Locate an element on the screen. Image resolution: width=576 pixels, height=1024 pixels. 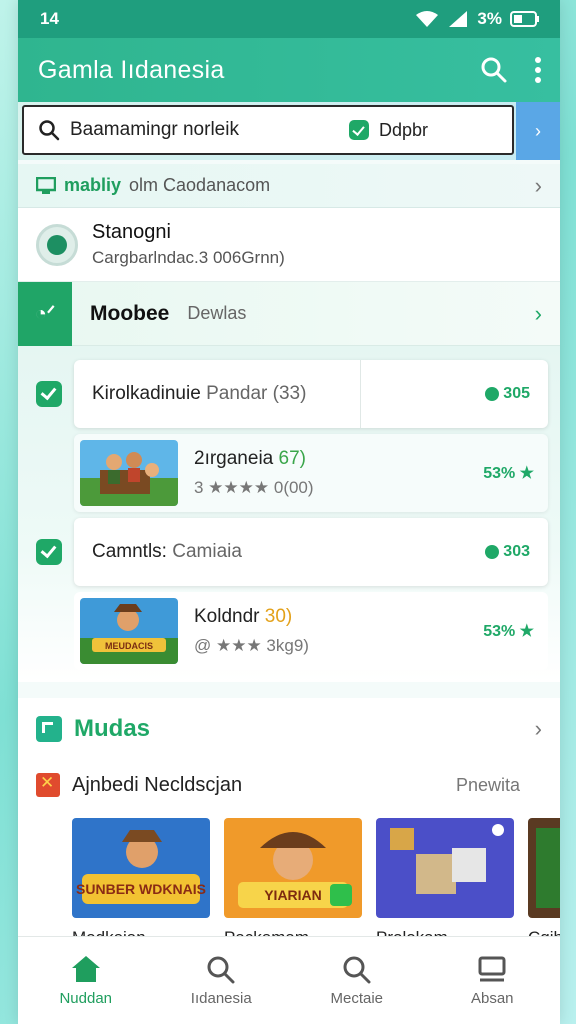
list-item-title: Camntls: Camiaia is located at coordinates (167, 551).